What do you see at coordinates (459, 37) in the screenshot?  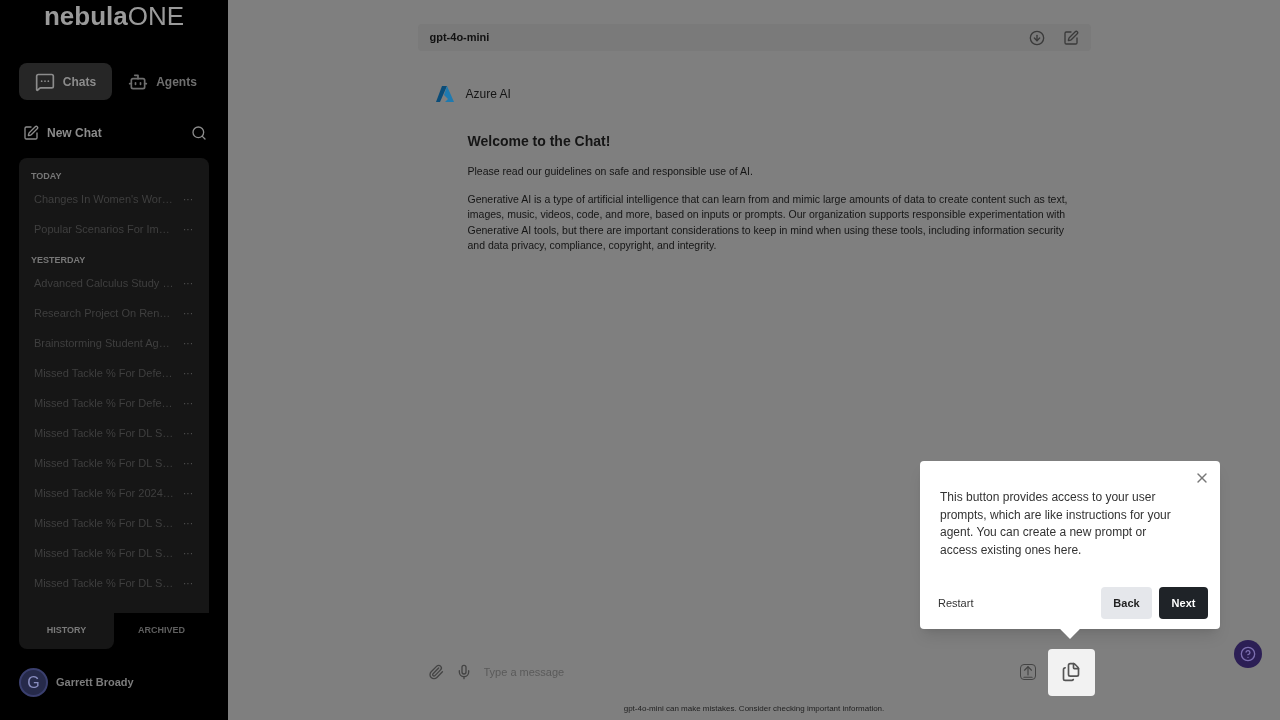 I see `model-name: gpt-4o-mini` at bounding box center [459, 37].